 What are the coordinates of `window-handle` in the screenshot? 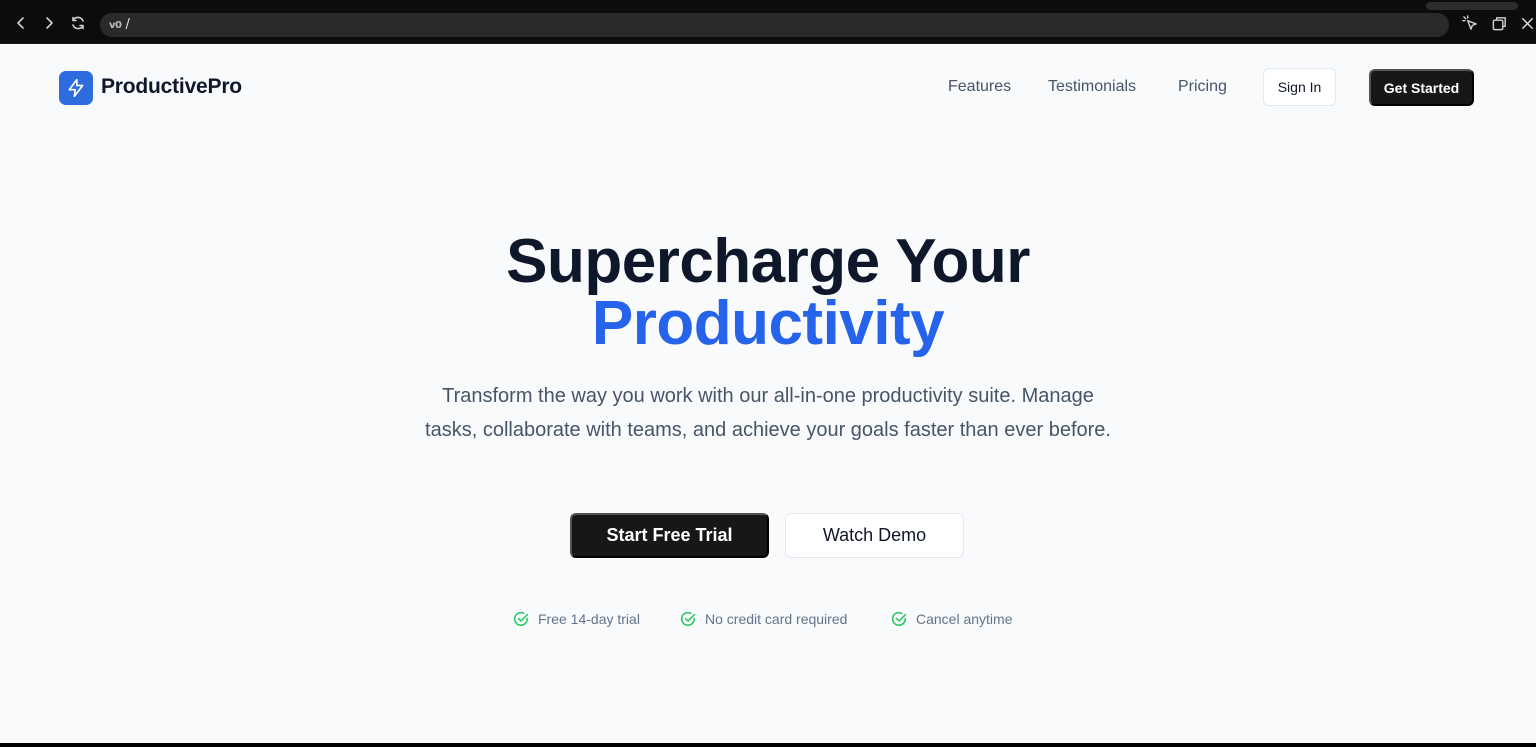 It's located at (1472, 6).